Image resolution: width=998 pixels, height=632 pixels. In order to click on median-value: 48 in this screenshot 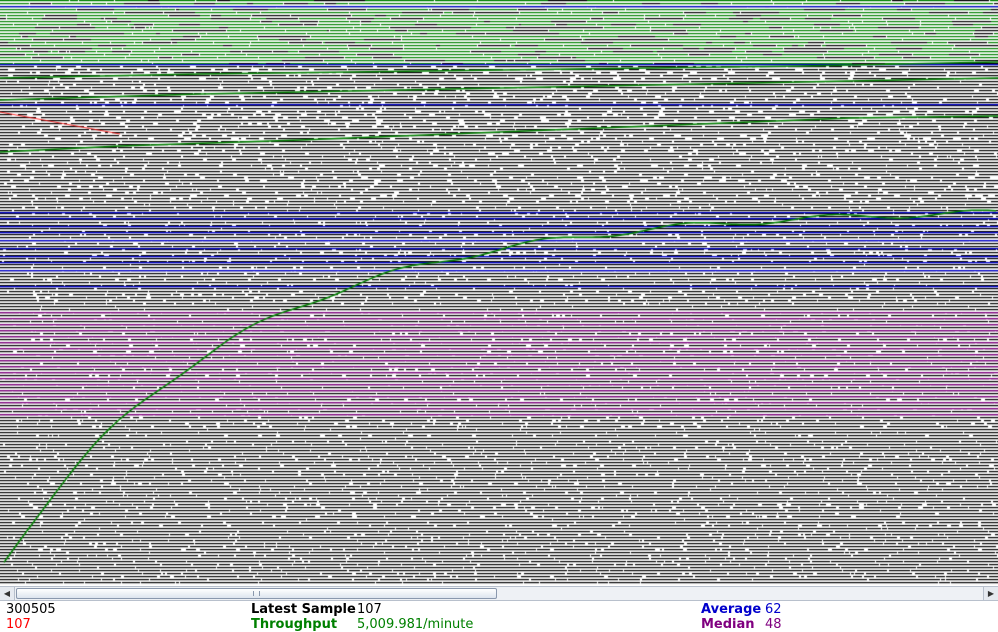, I will do `click(773, 624)`.